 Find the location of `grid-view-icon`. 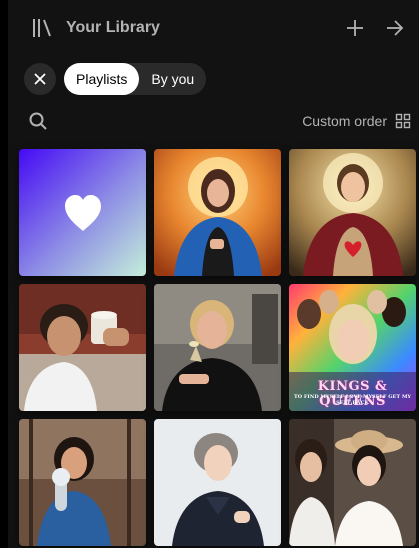

grid-view-icon is located at coordinates (403, 121).